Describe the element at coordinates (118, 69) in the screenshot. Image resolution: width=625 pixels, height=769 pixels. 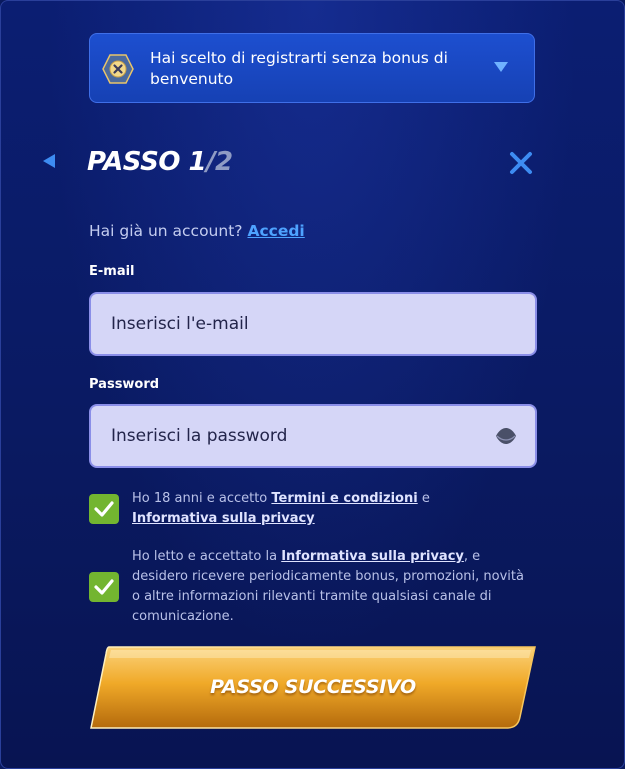
I see `no-bonus-icon` at that location.